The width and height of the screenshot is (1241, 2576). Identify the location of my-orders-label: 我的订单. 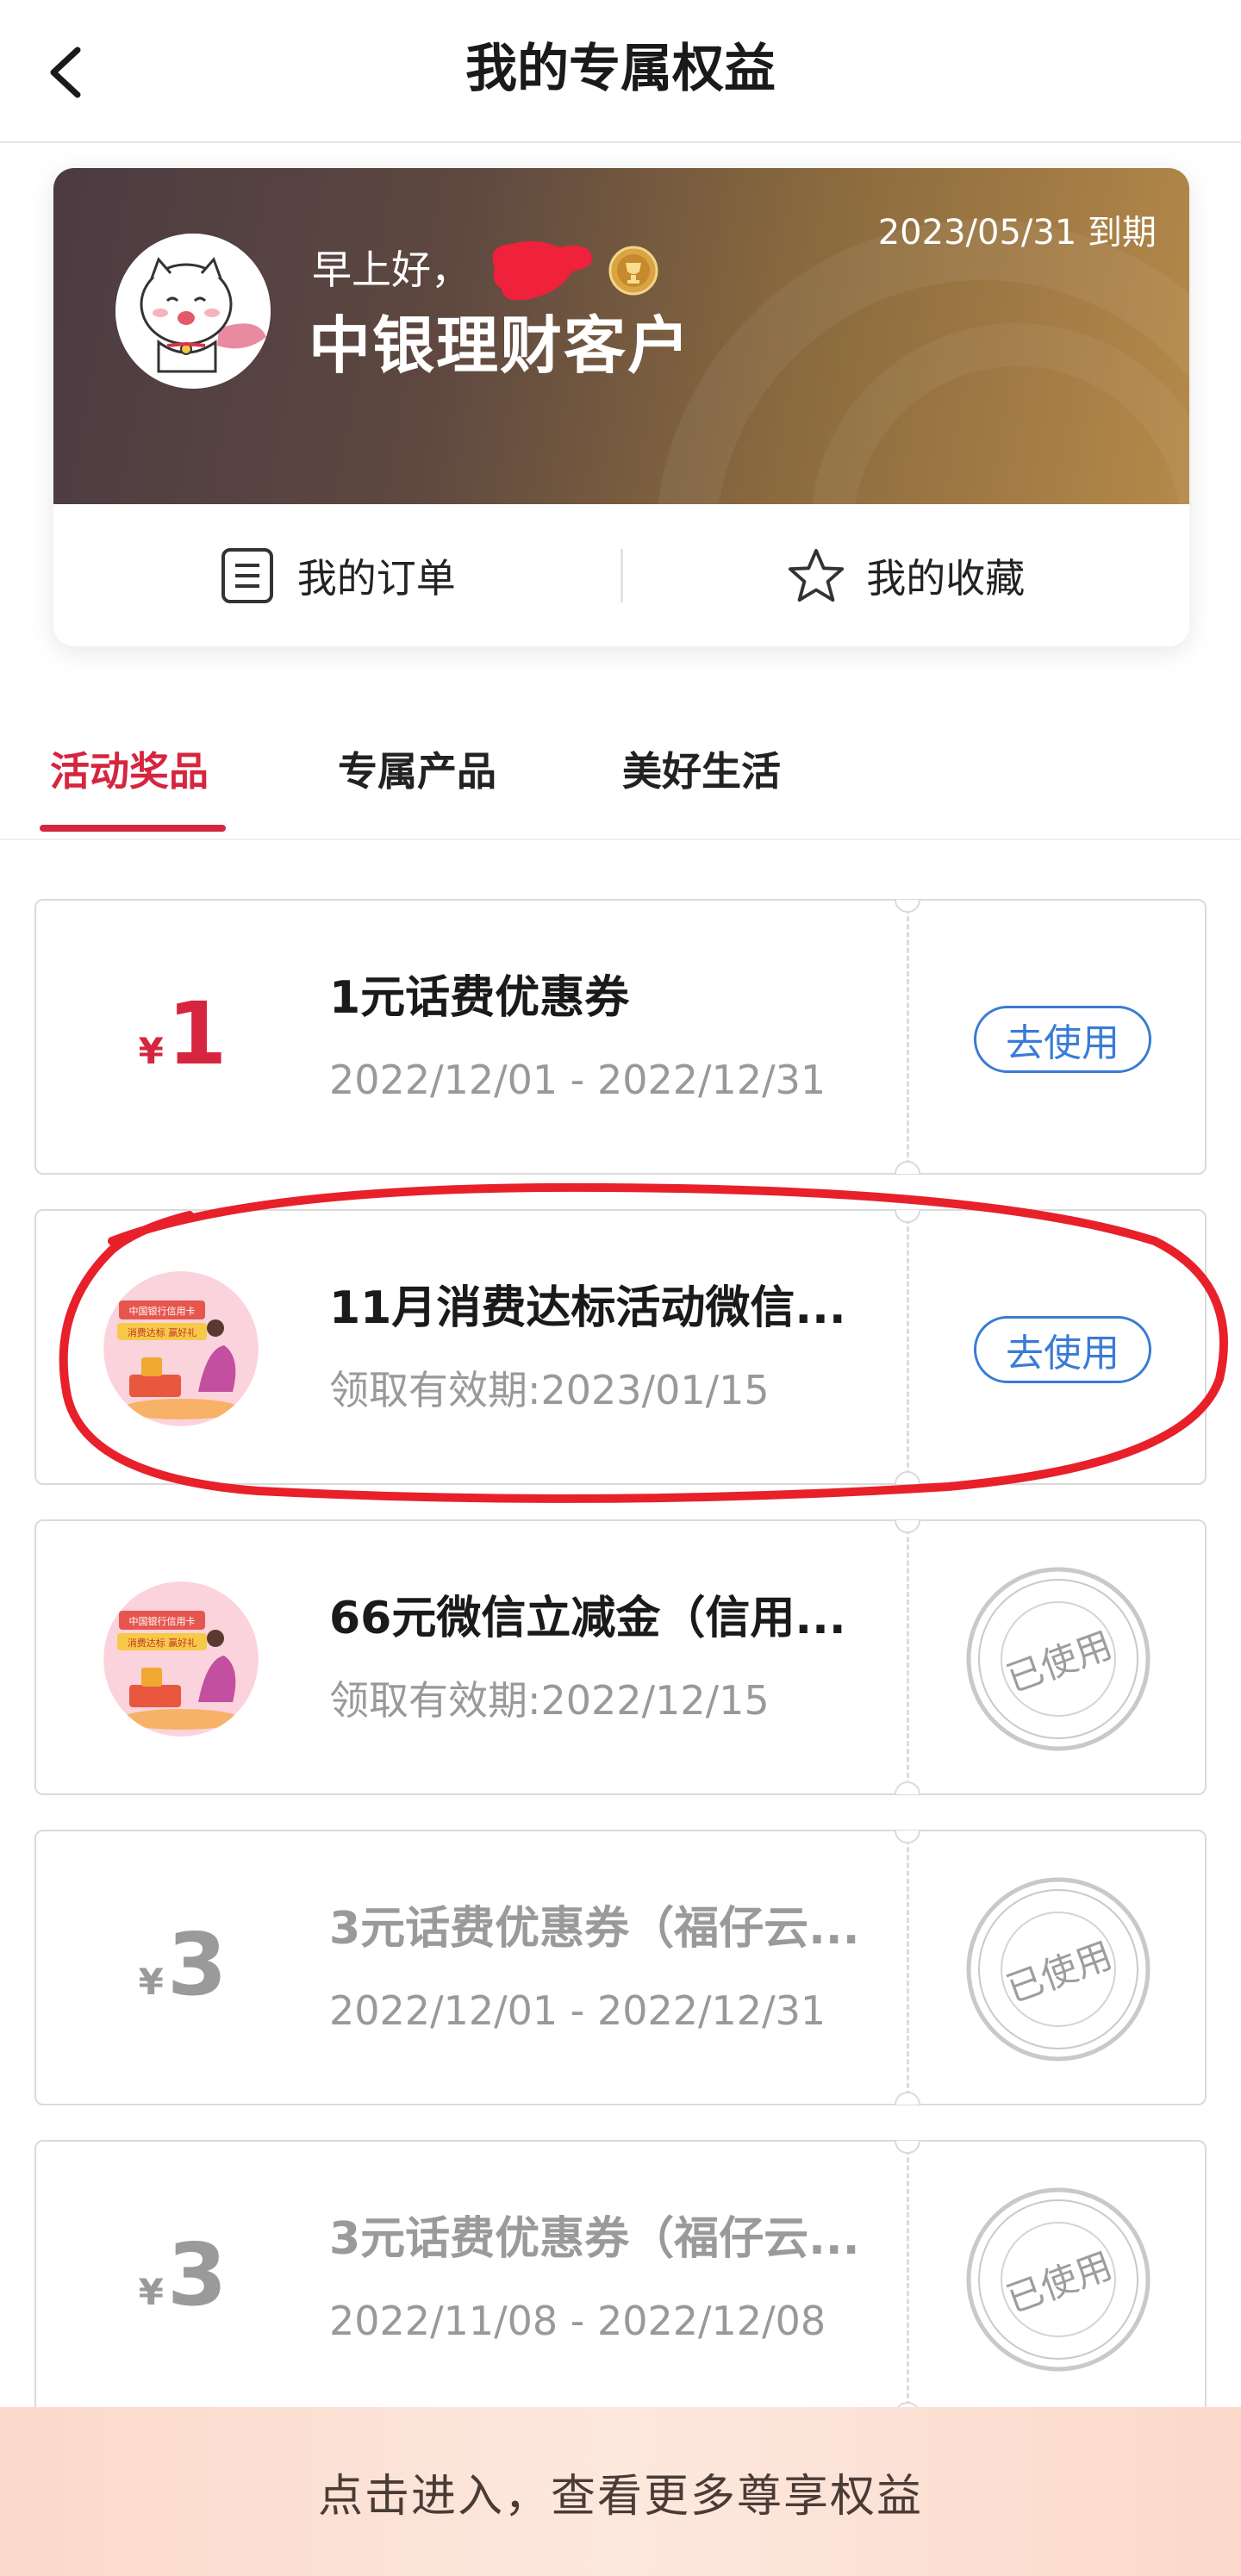
(376, 578).